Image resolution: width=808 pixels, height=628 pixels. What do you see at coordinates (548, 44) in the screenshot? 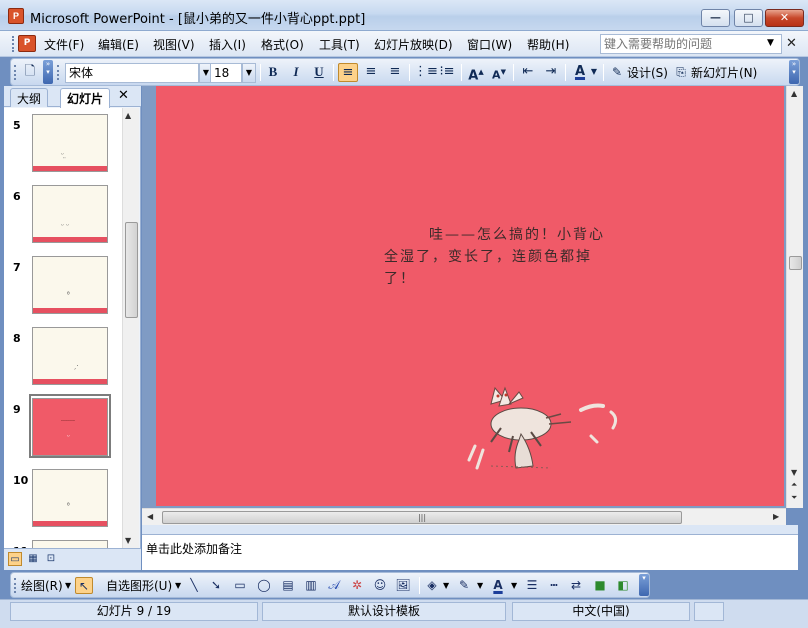
I see `menu-help: 帮助(H)` at bounding box center [548, 44].